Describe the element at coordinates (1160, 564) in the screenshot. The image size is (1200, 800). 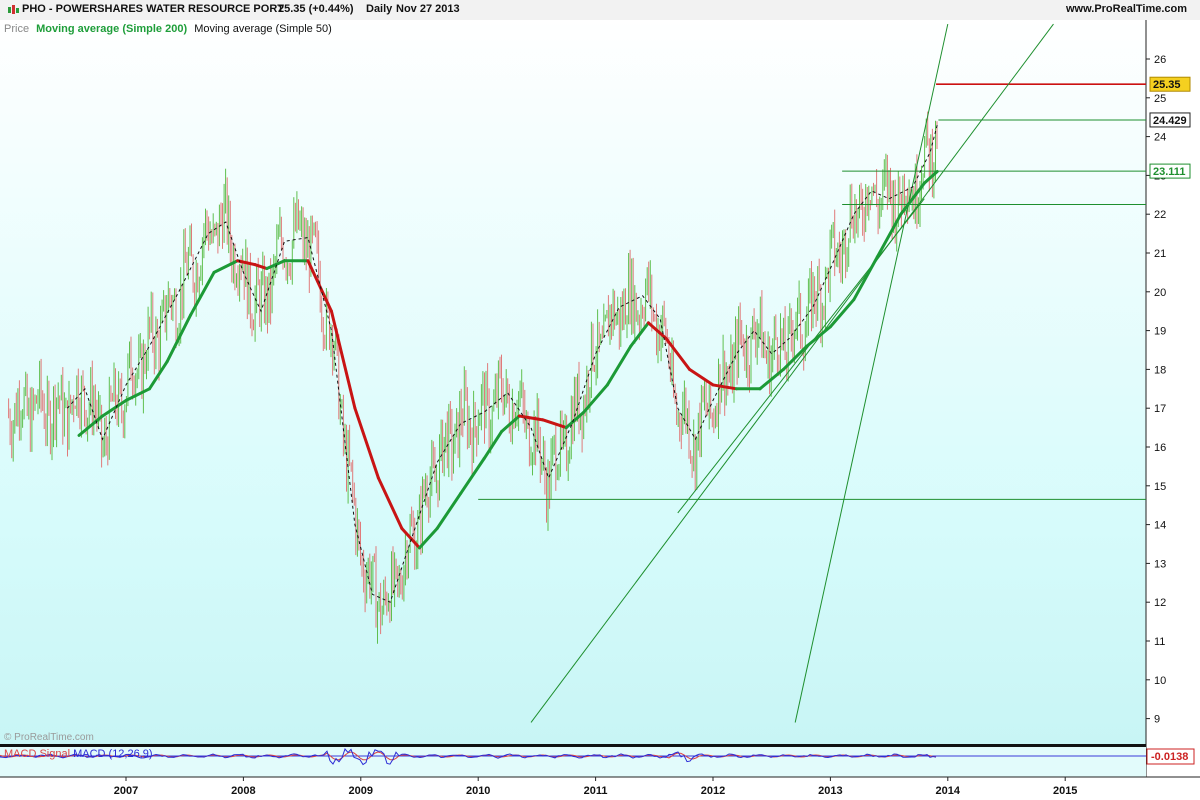
I see `price-tick-label: 13` at that location.